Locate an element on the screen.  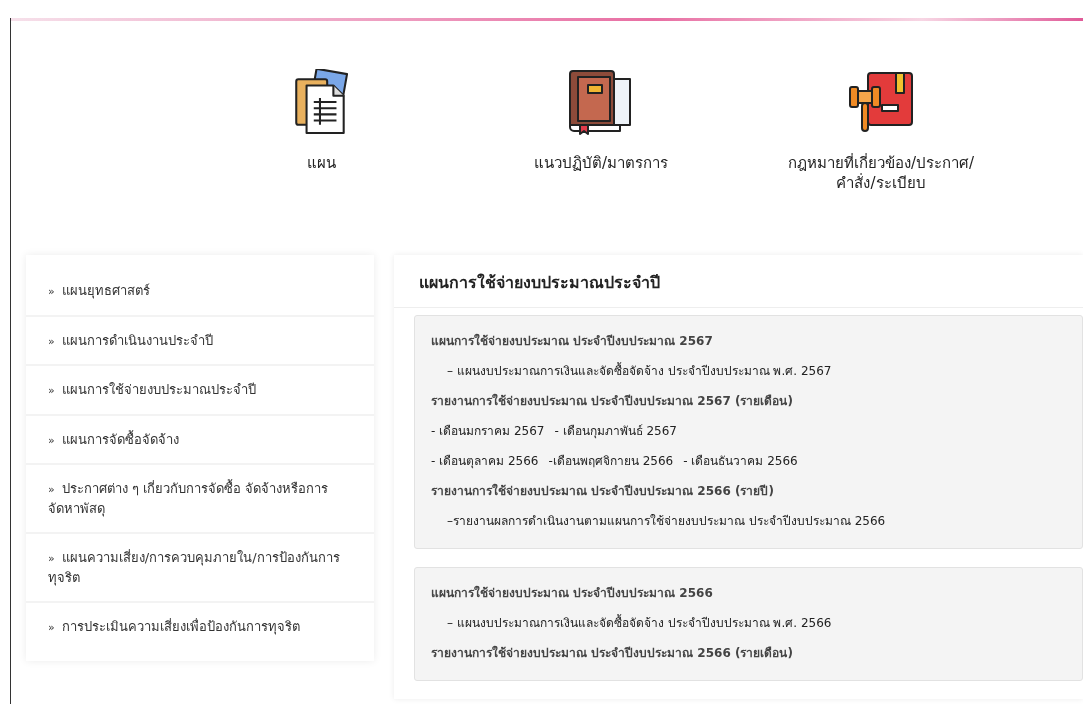
category-link: แผน is located at coordinates (321, 141).